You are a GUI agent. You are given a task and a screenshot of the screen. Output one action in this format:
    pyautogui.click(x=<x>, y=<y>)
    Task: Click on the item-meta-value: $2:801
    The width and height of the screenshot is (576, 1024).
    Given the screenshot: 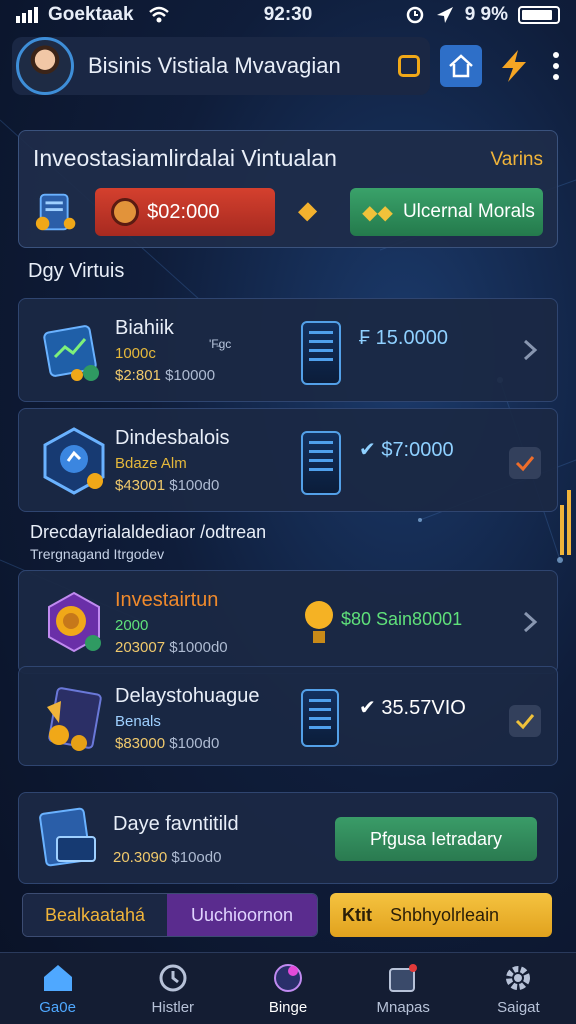 What is the action you would take?
    pyautogui.click(x=138, y=375)
    